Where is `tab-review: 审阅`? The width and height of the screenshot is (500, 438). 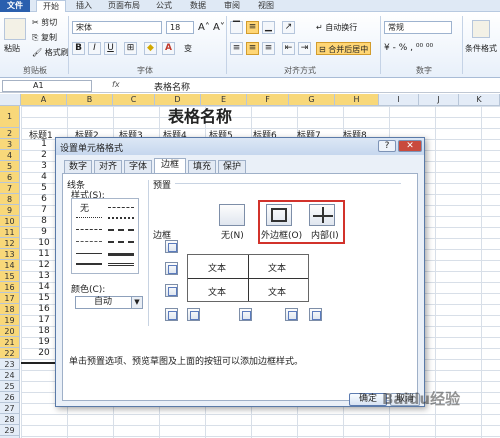
tab-review: 审阅 is located at coordinates (232, 6).